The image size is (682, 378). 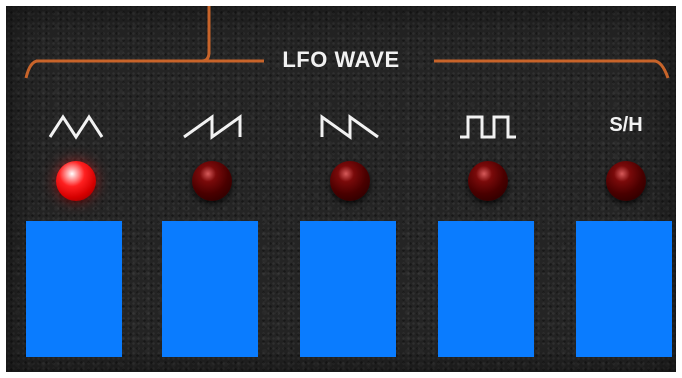 I want to click on sawtooth-up-wave-icon, so click(x=212, y=126).